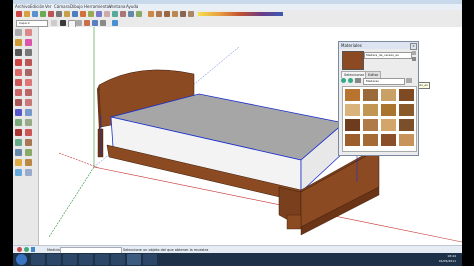  I want to click on palette-freehand-icon, so click(28, 72).